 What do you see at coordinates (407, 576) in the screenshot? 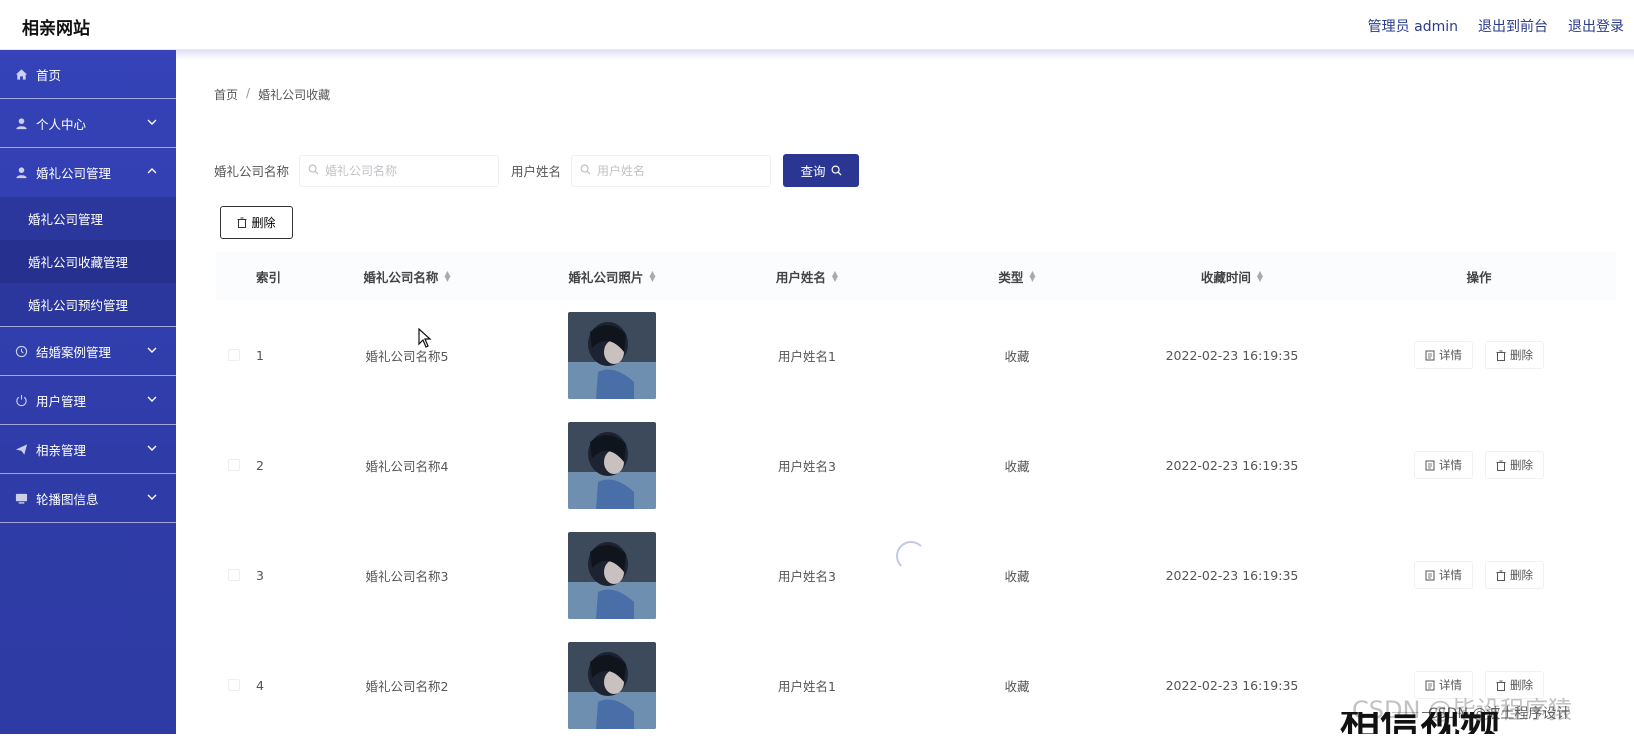
I see `row-company-name: 婚礼公司名称3` at bounding box center [407, 576].